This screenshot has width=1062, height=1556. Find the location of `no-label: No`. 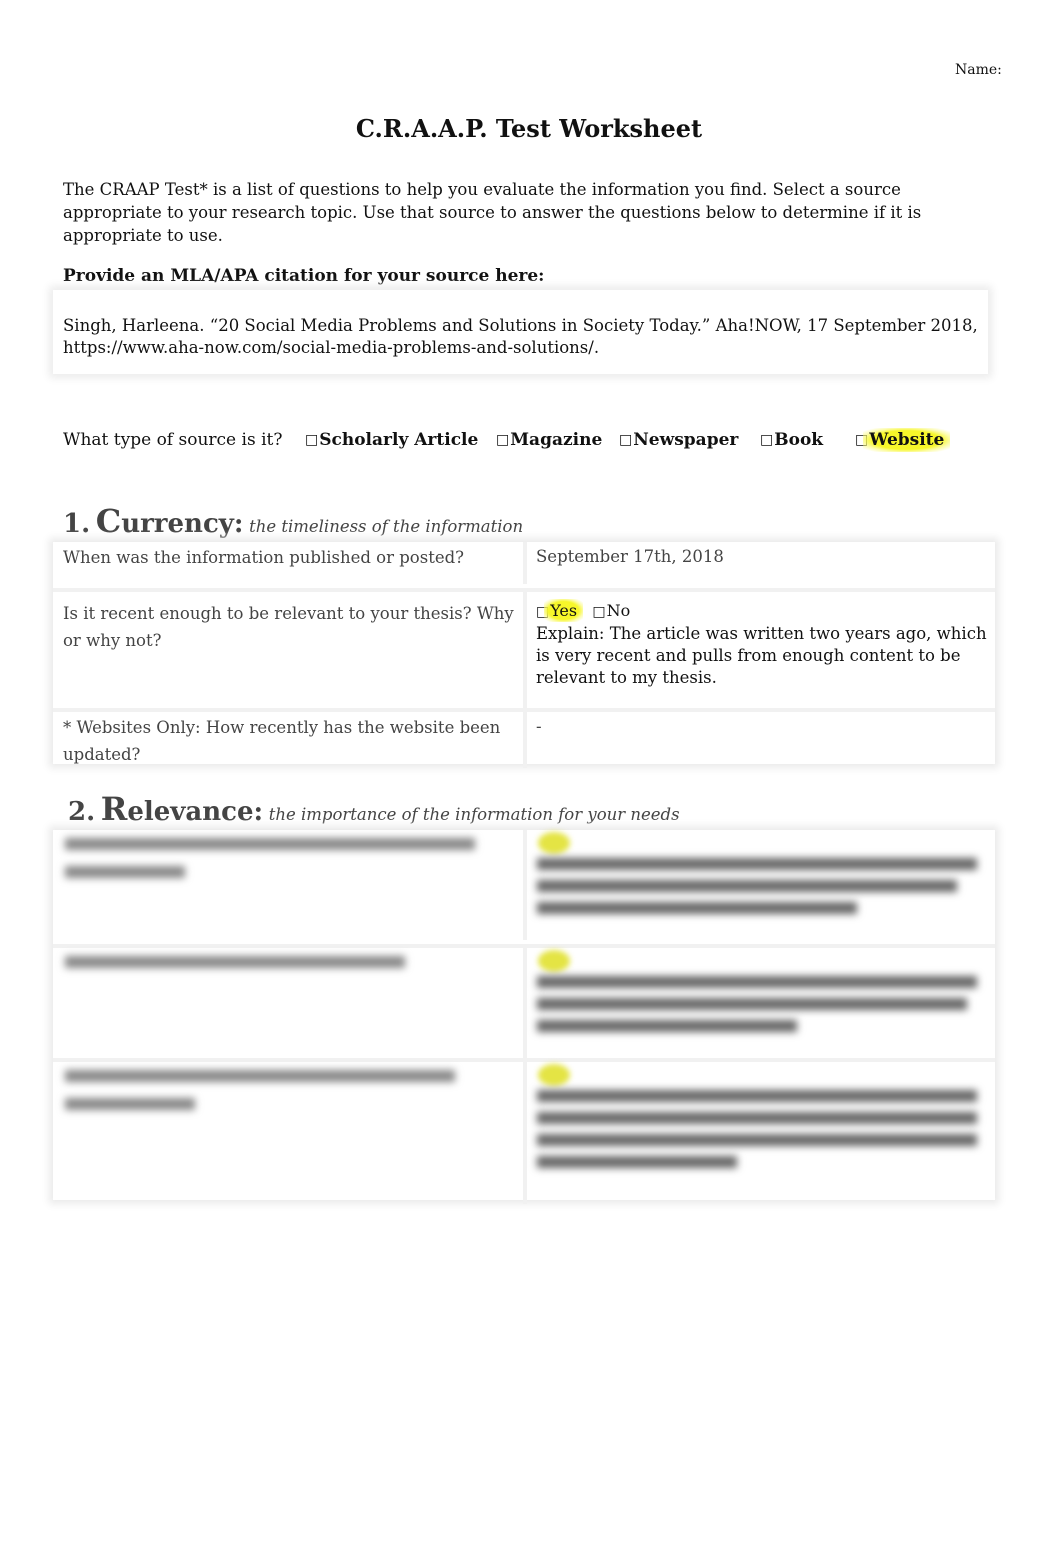

no-label: No is located at coordinates (618, 610).